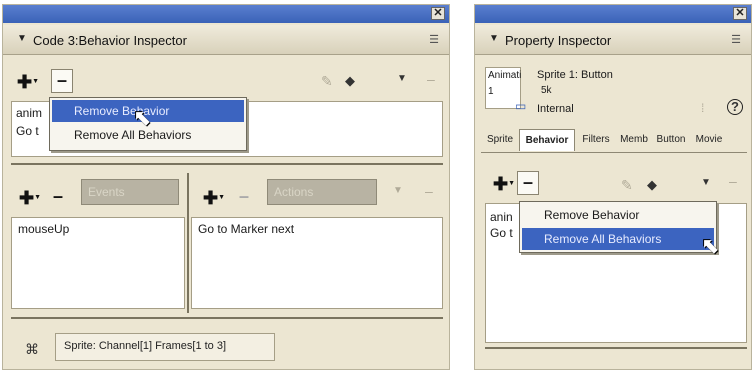 This screenshot has height=373, width=754. I want to click on events-list: mouseUp, so click(98, 263).